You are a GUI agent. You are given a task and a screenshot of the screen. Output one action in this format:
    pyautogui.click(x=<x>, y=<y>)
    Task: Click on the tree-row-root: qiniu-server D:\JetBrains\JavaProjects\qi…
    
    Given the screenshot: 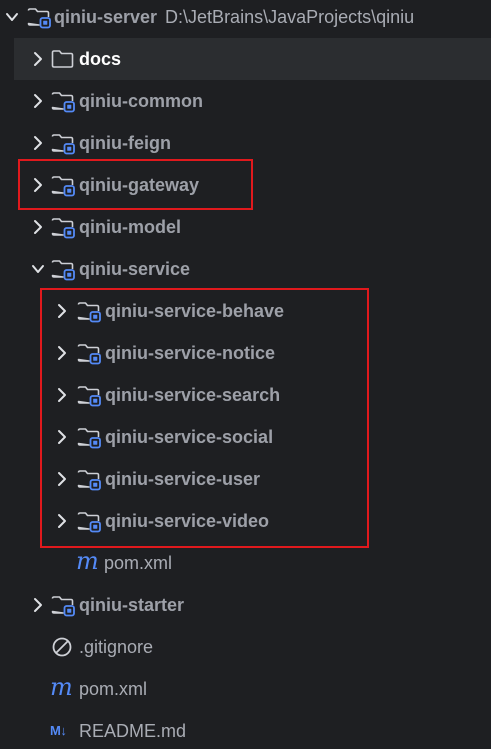 What is the action you would take?
    pyautogui.click(x=245, y=19)
    